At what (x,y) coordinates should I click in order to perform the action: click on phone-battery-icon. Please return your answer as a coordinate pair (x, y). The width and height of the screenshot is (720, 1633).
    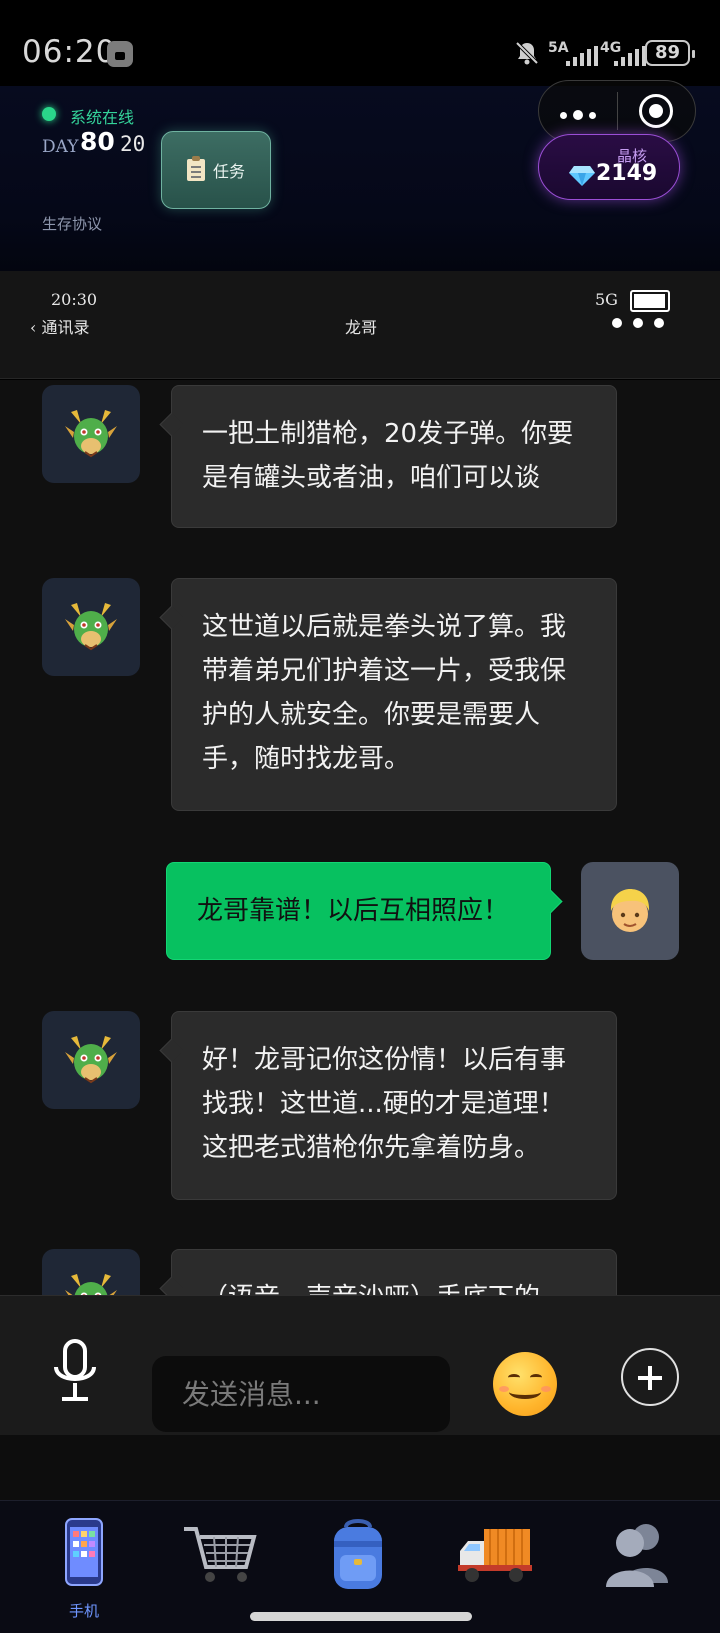
    Looking at the image, I should click on (650, 301).